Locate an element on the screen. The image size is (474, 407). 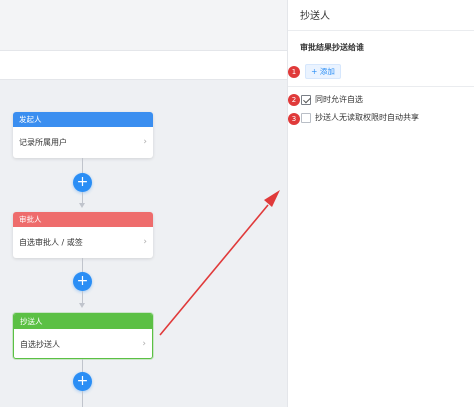
canvas-toolbar is located at coordinates (143, 65).